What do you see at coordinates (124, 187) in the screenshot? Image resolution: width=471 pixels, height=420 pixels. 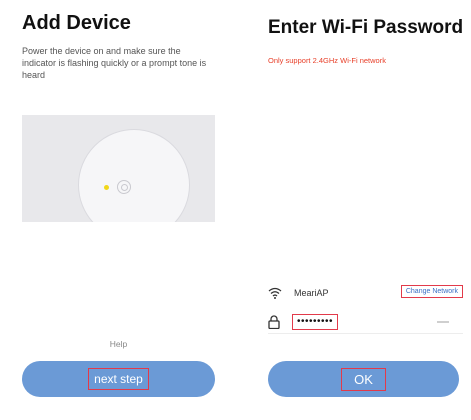 I see `camera-lens-icon` at bounding box center [124, 187].